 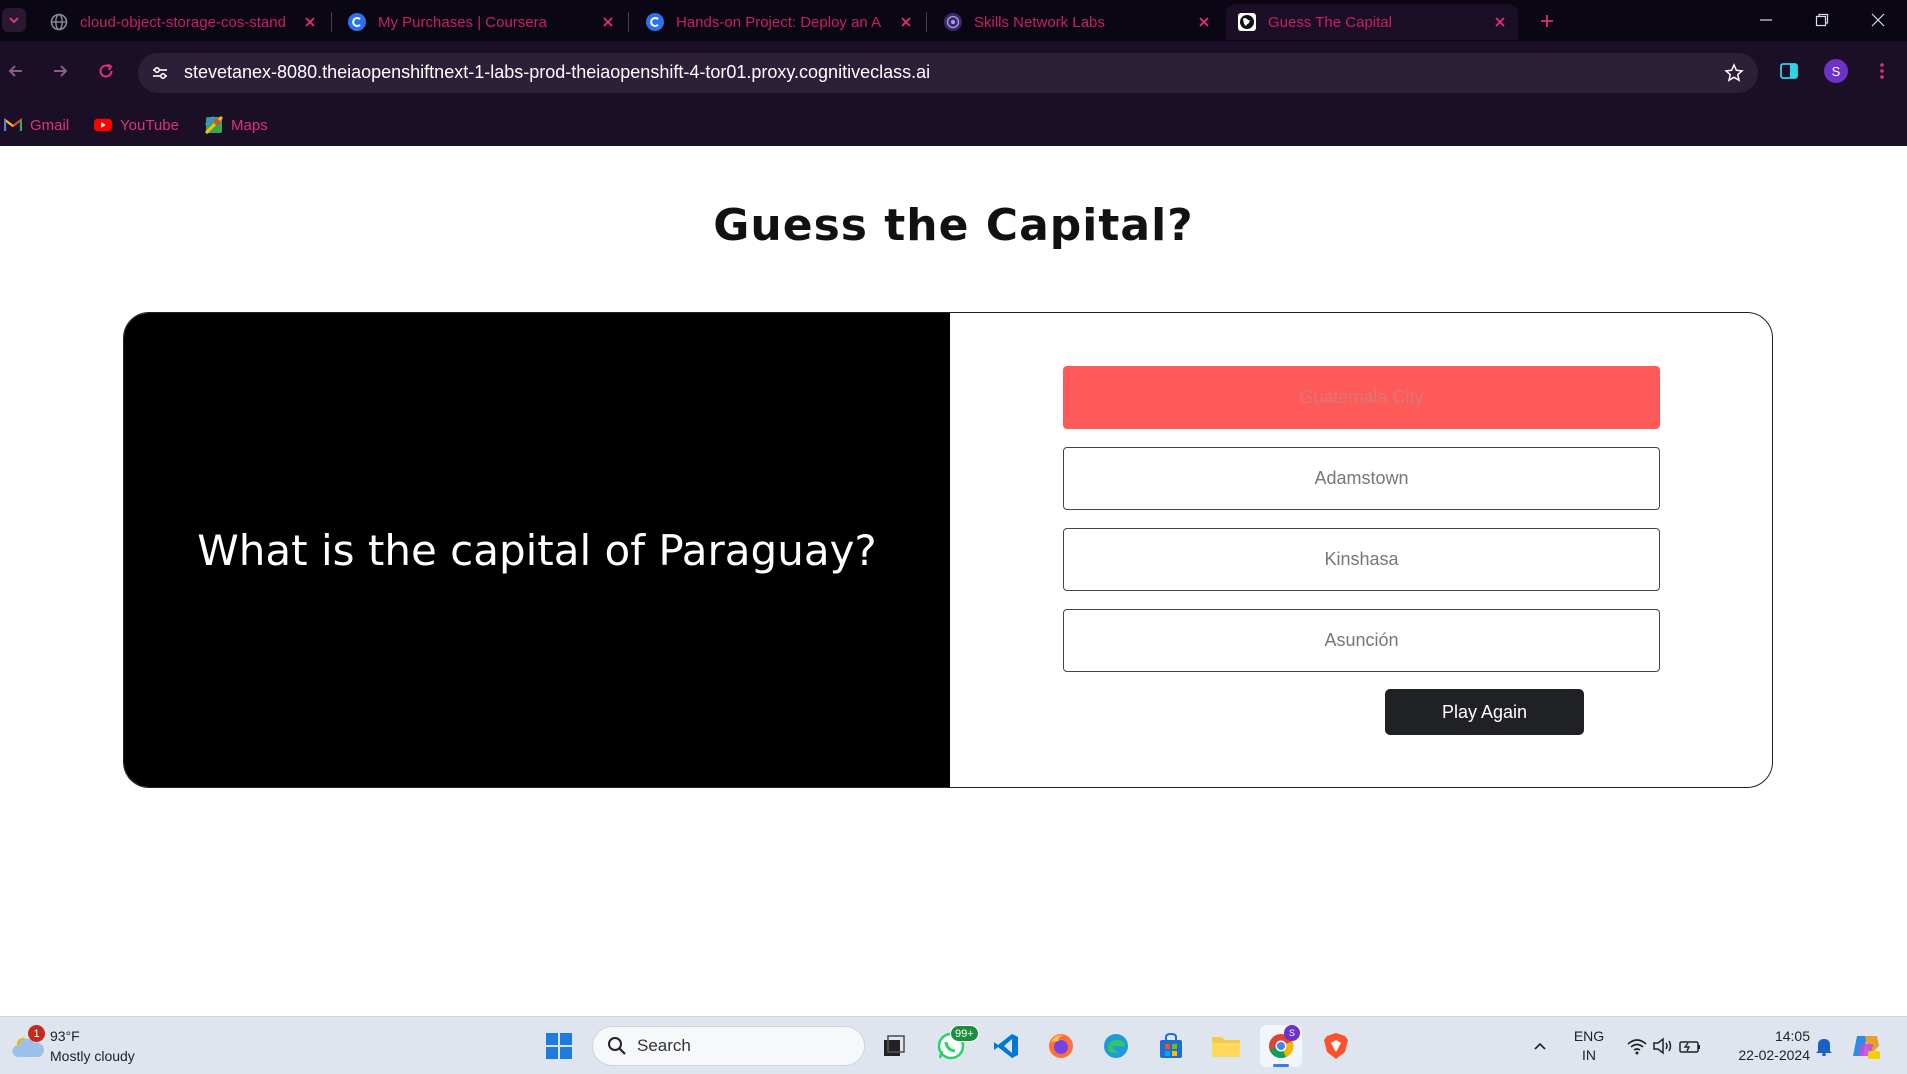 I want to click on question-text: What is the capital of Paraguay?, so click(x=537, y=550).